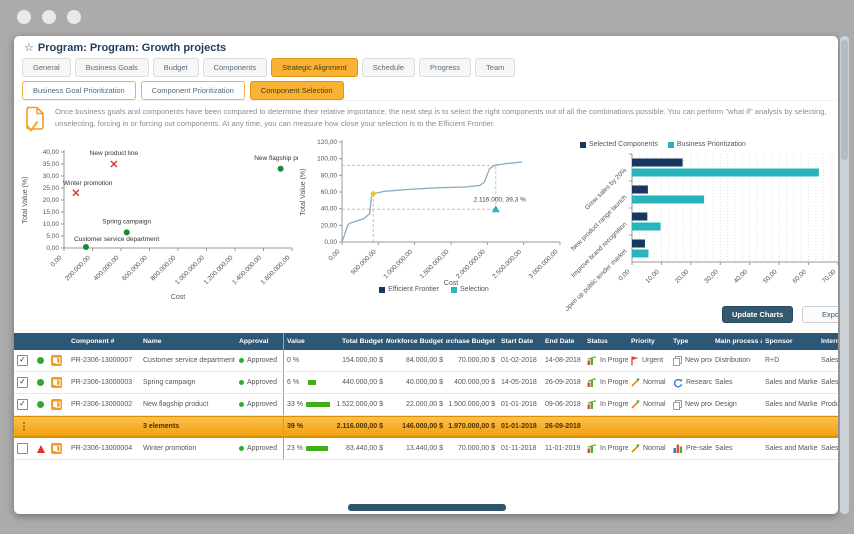 This screenshot has height=534, width=854. What do you see at coordinates (563, 360) in the screenshot?
I see `cell-end: 14-08-2018` at bounding box center [563, 360].